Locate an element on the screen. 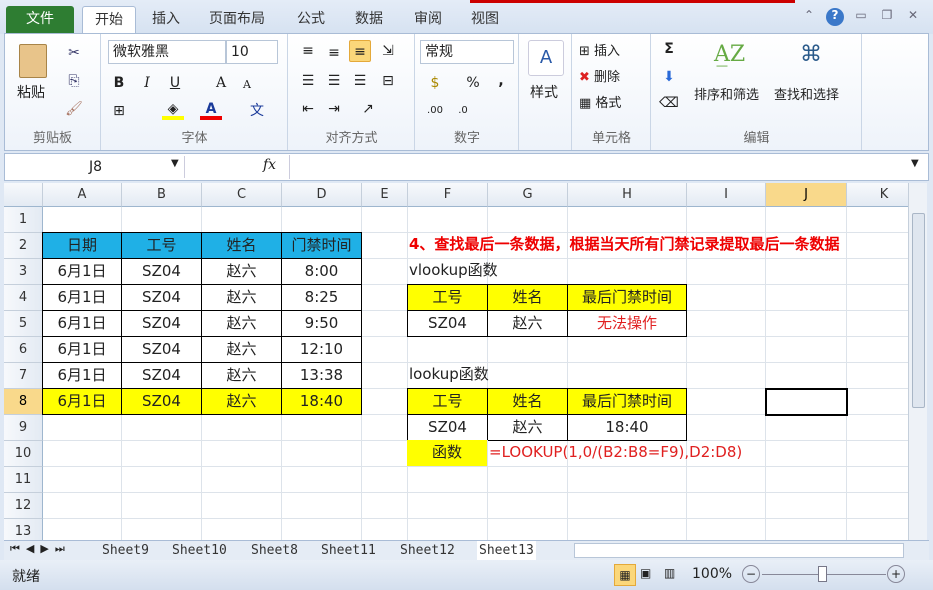 The height and width of the screenshot is (590, 933). select-all-corner is located at coordinates (23, 195).